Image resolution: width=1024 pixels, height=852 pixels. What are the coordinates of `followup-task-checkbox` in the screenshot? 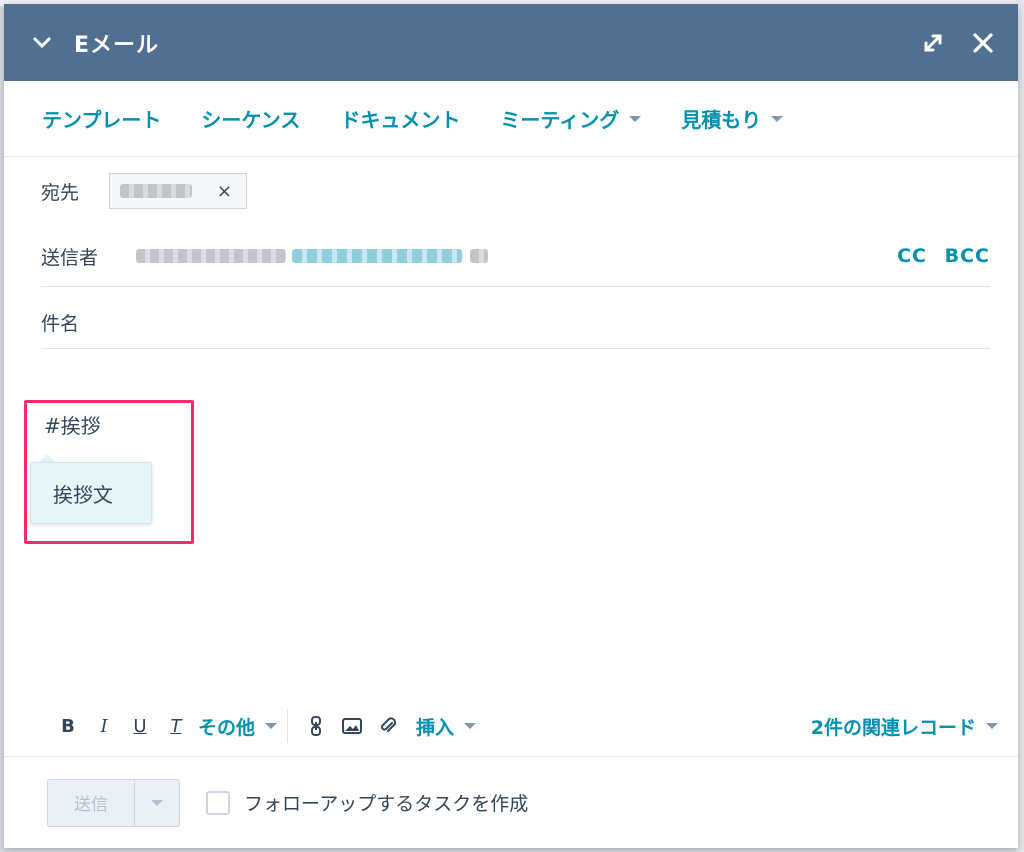 It's located at (218, 802).